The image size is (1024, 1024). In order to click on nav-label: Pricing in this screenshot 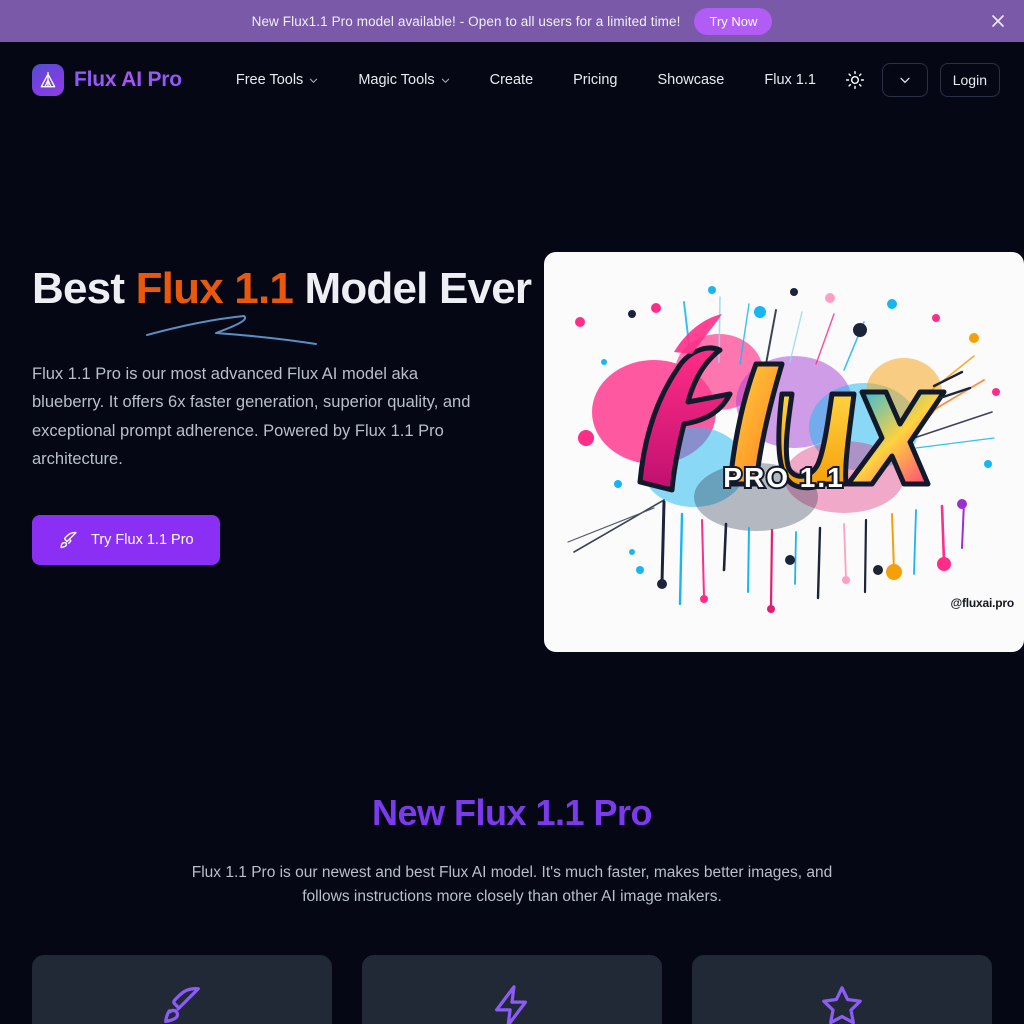, I will do `click(595, 80)`.